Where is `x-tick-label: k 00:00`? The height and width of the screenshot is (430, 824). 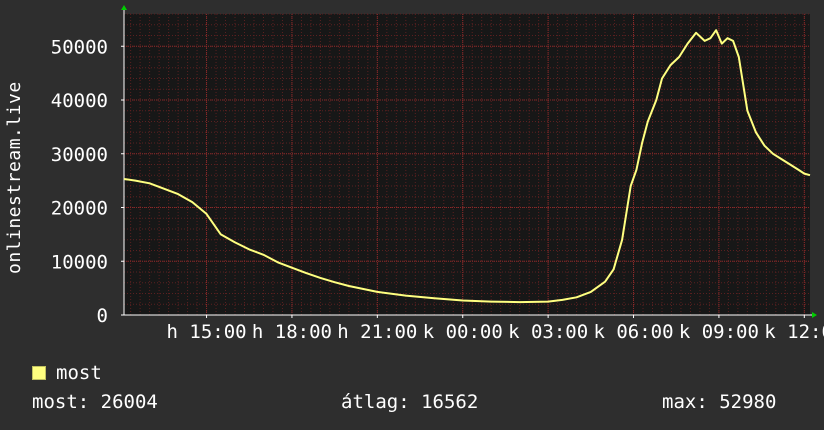
x-tick-label: k 00:00 is located at coordinates (463, 332).